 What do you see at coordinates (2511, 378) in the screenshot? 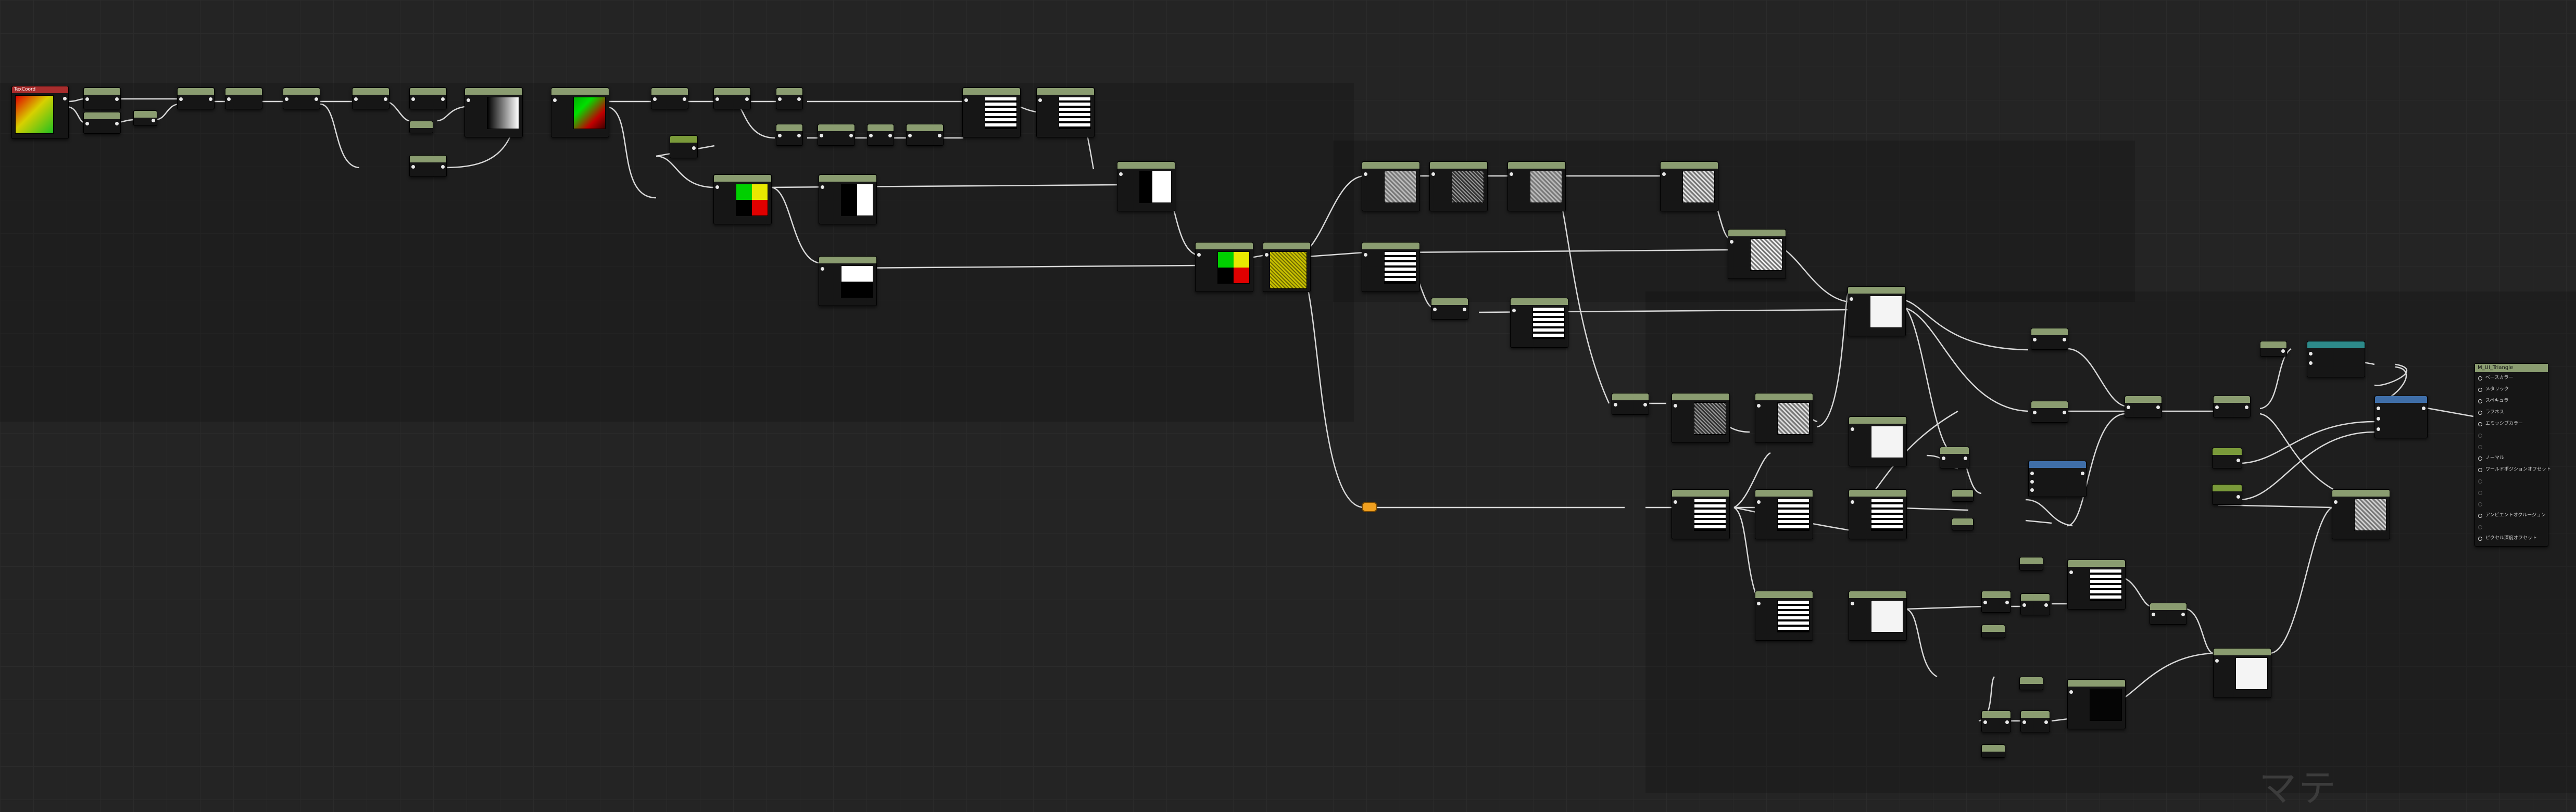
I see `output-pin-base-color: ベースカラー` at bounding box center [2511, 378].